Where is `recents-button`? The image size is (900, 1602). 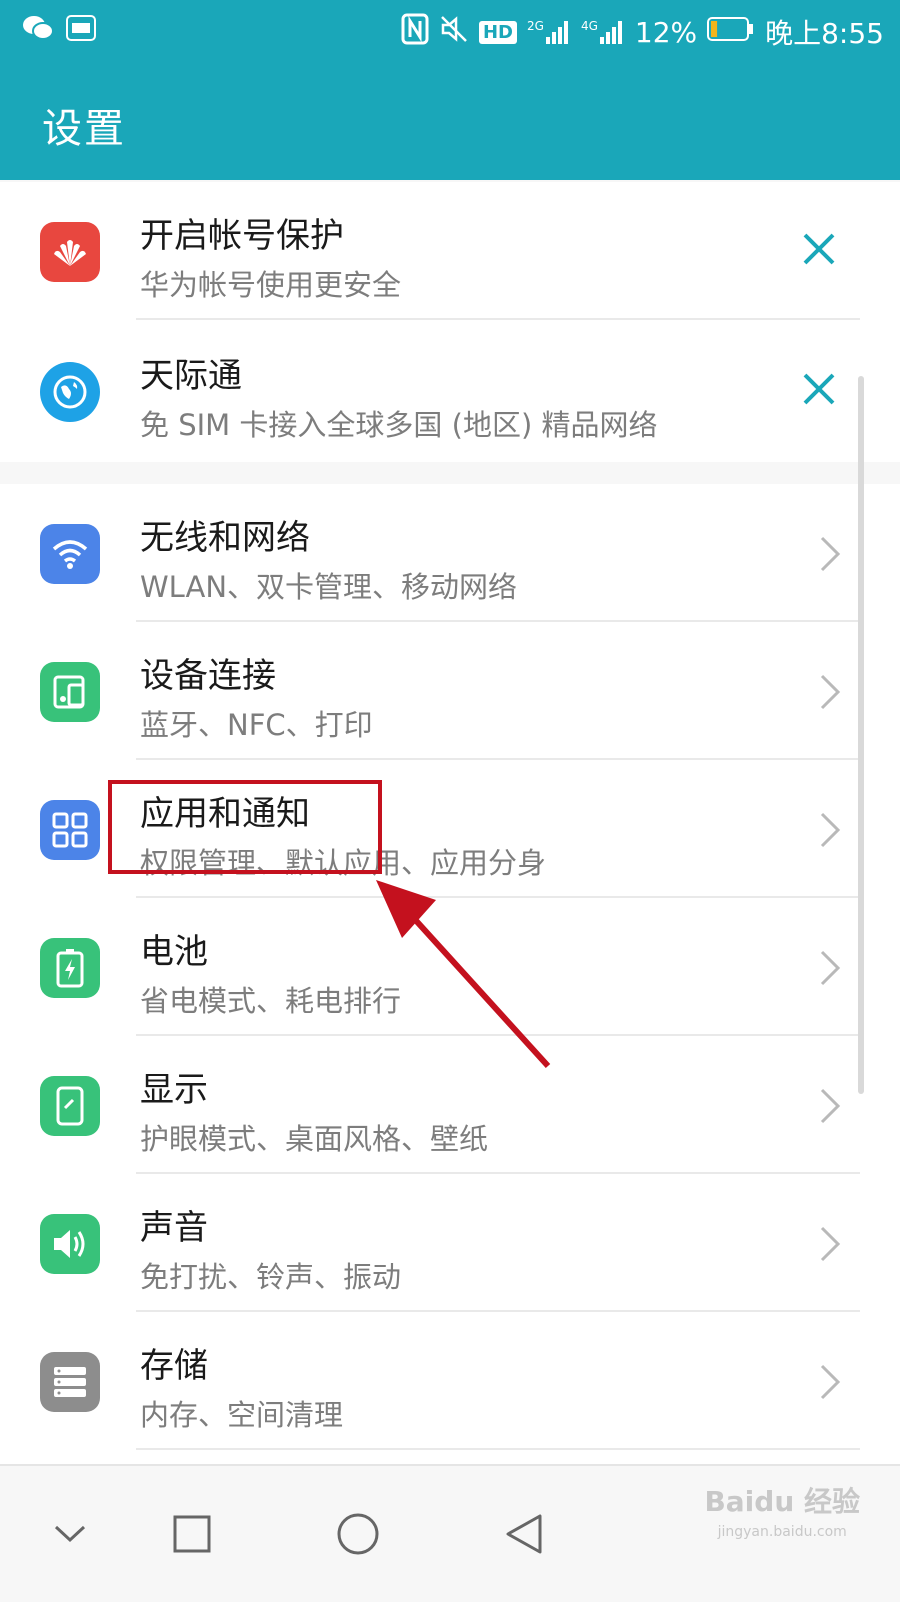
recents-button is located at coordinates (192, 1534).